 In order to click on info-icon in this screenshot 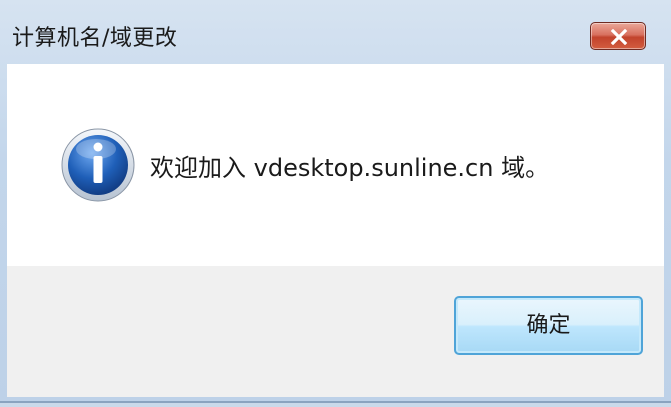, I will do `click(98, 165)`.